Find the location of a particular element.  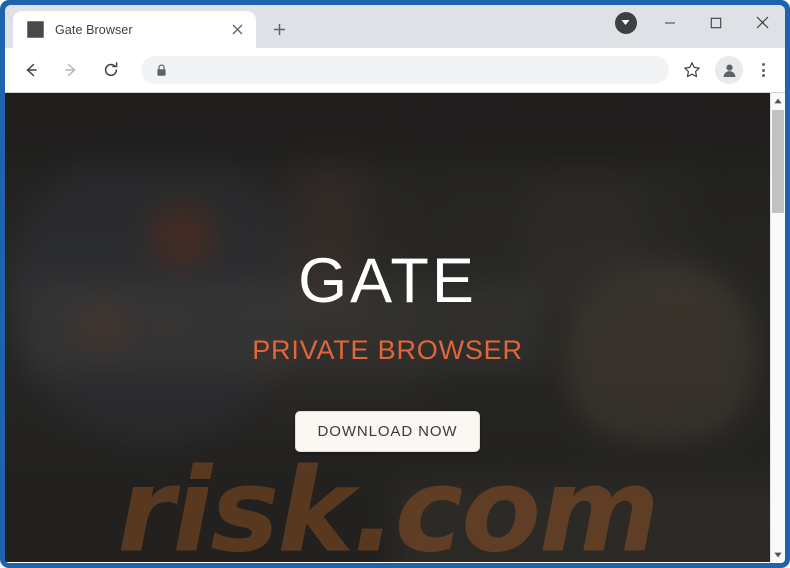

lock-icon is located at coordinates (161, 70).